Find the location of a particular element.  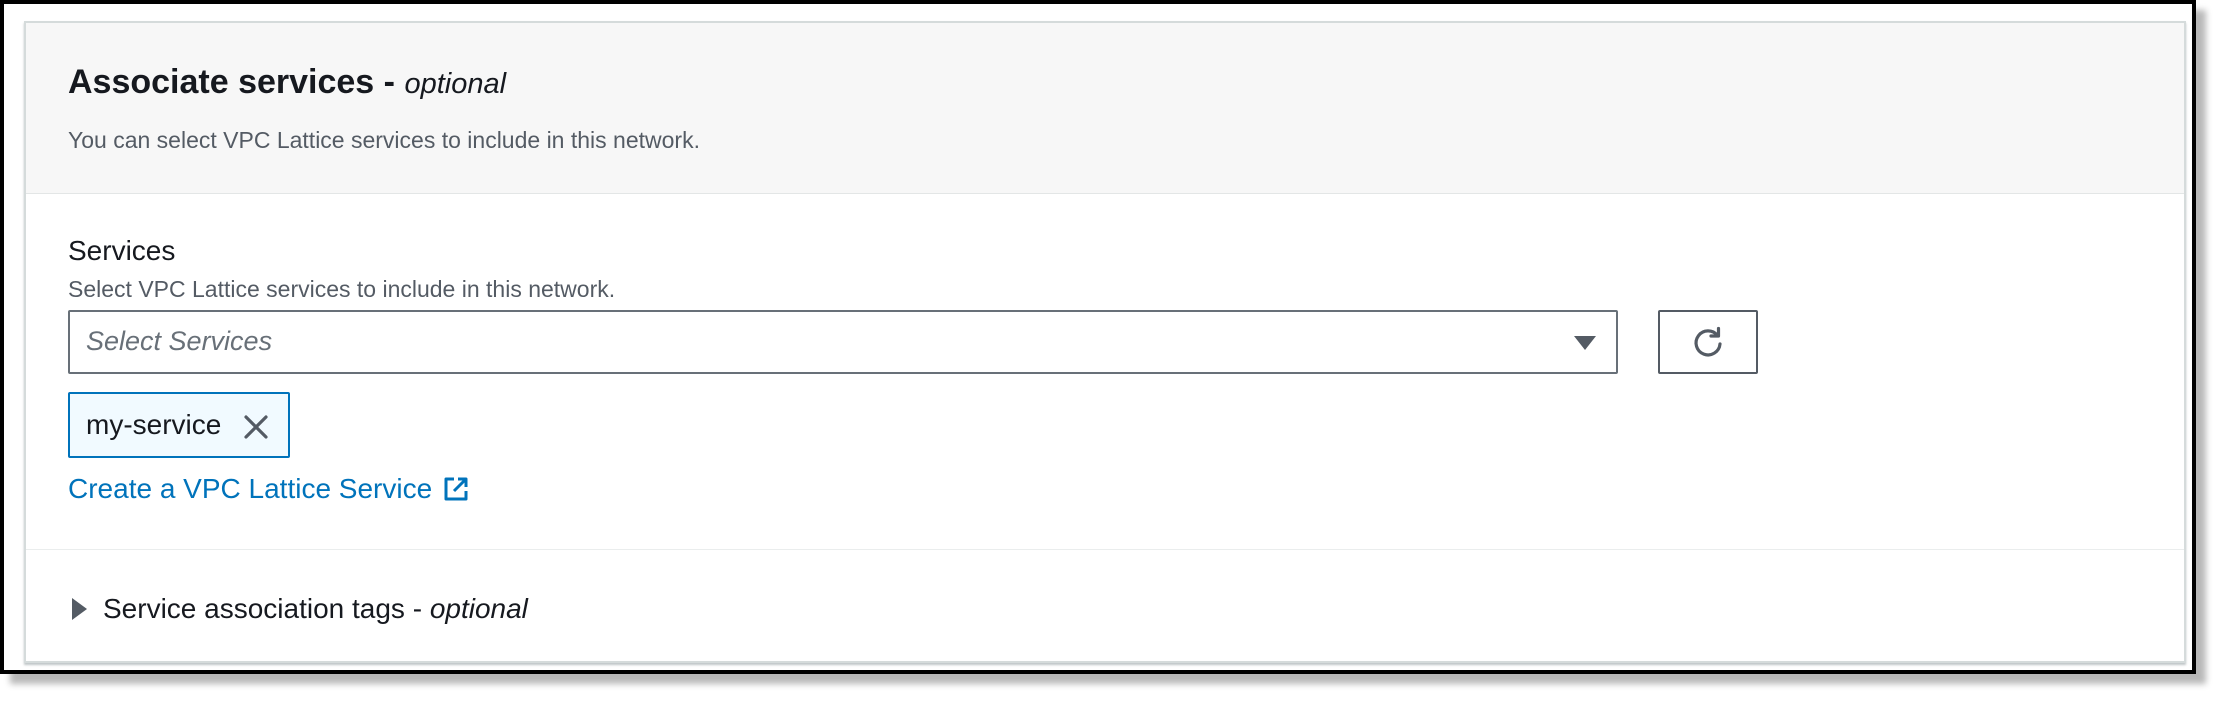

token-label: my-service is located at coordinates (154, 424).